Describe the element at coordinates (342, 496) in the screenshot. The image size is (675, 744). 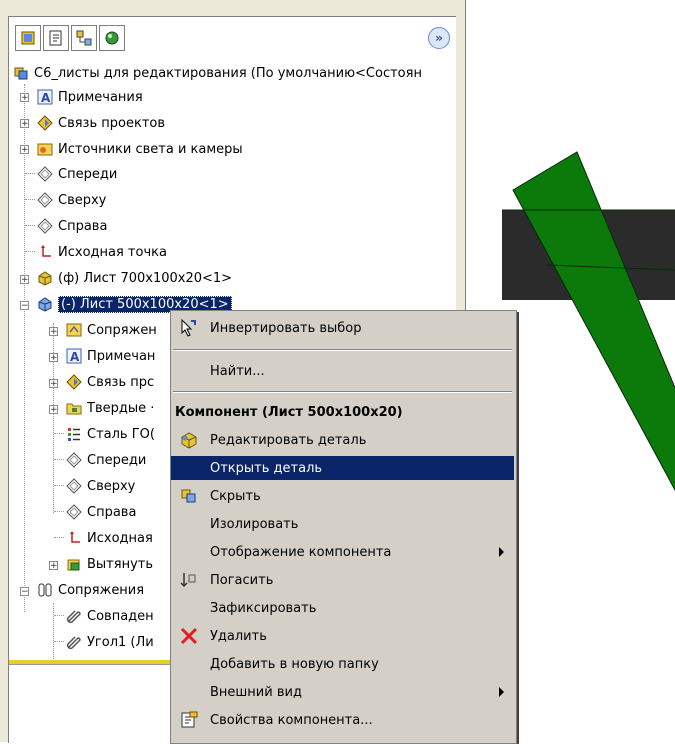
I see `menu-item-hide: Скрыть` at that location.